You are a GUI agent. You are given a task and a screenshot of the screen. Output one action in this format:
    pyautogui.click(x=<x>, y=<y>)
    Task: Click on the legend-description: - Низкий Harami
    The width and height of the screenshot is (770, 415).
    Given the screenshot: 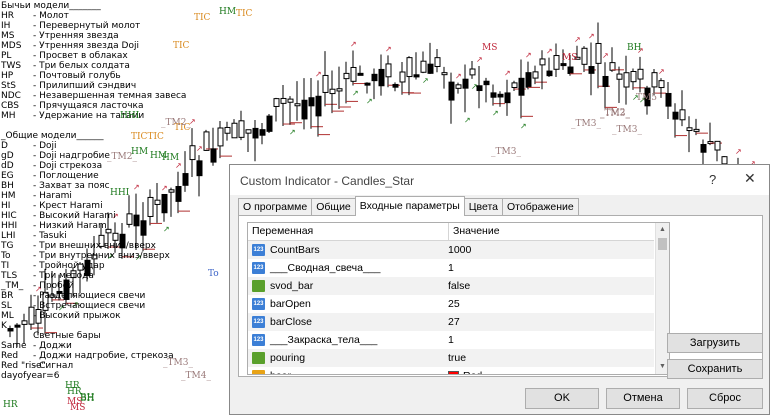 What is the action you would take?
    pyautogui.click(x=71, y=226)
    